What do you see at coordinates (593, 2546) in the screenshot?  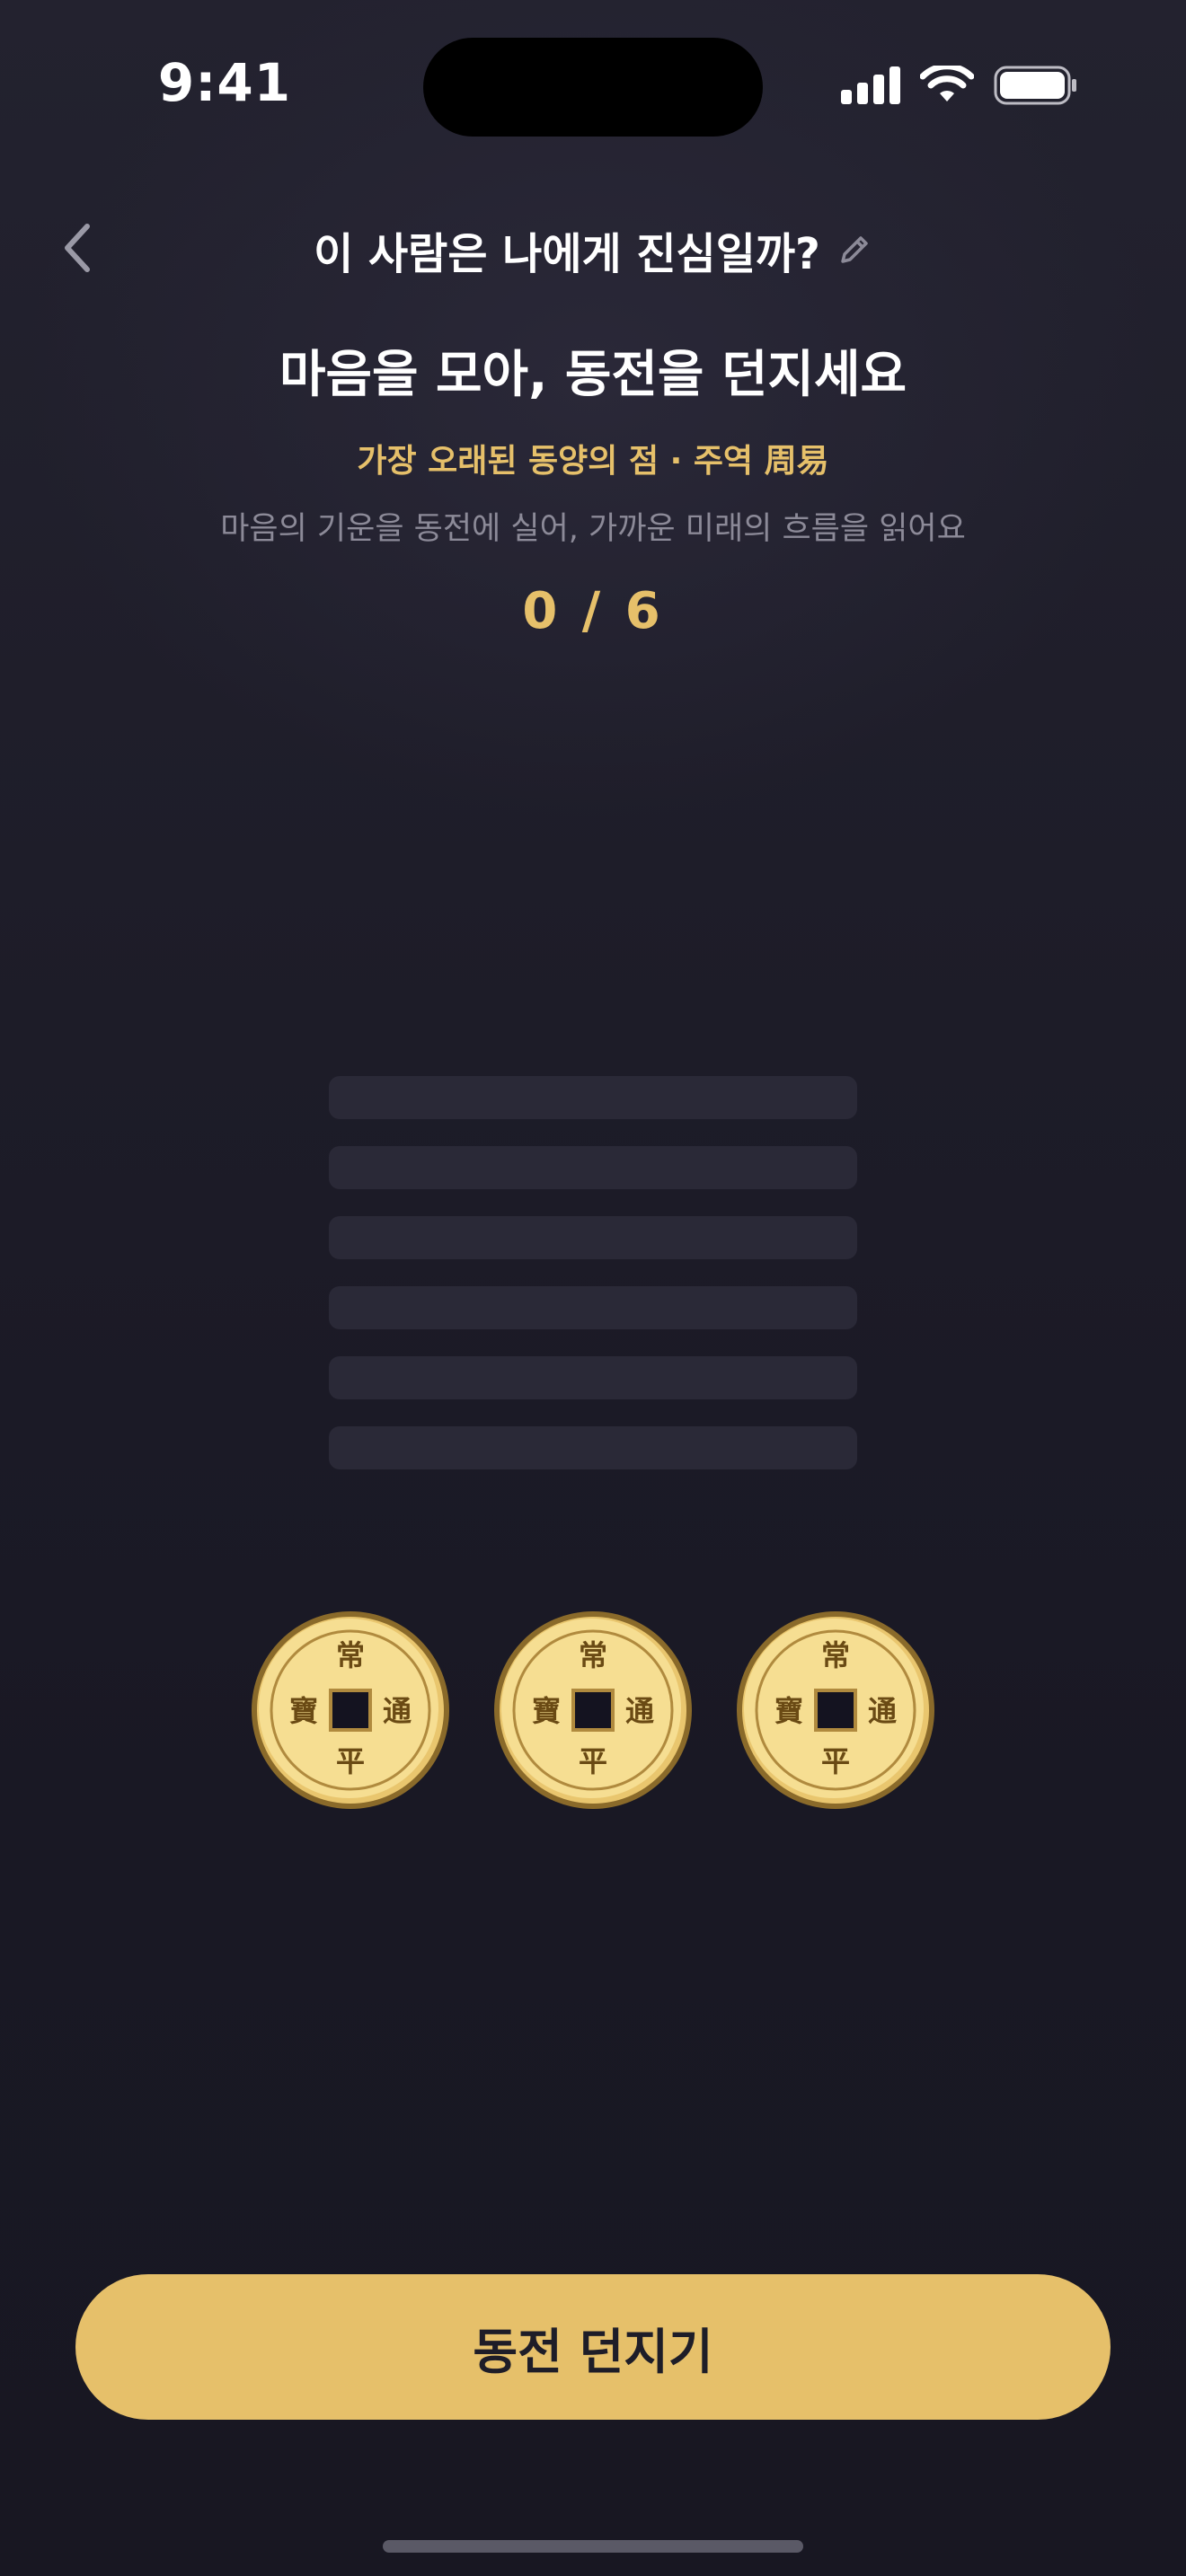 I see `home-indicator` at bounding box center [593, 2546].